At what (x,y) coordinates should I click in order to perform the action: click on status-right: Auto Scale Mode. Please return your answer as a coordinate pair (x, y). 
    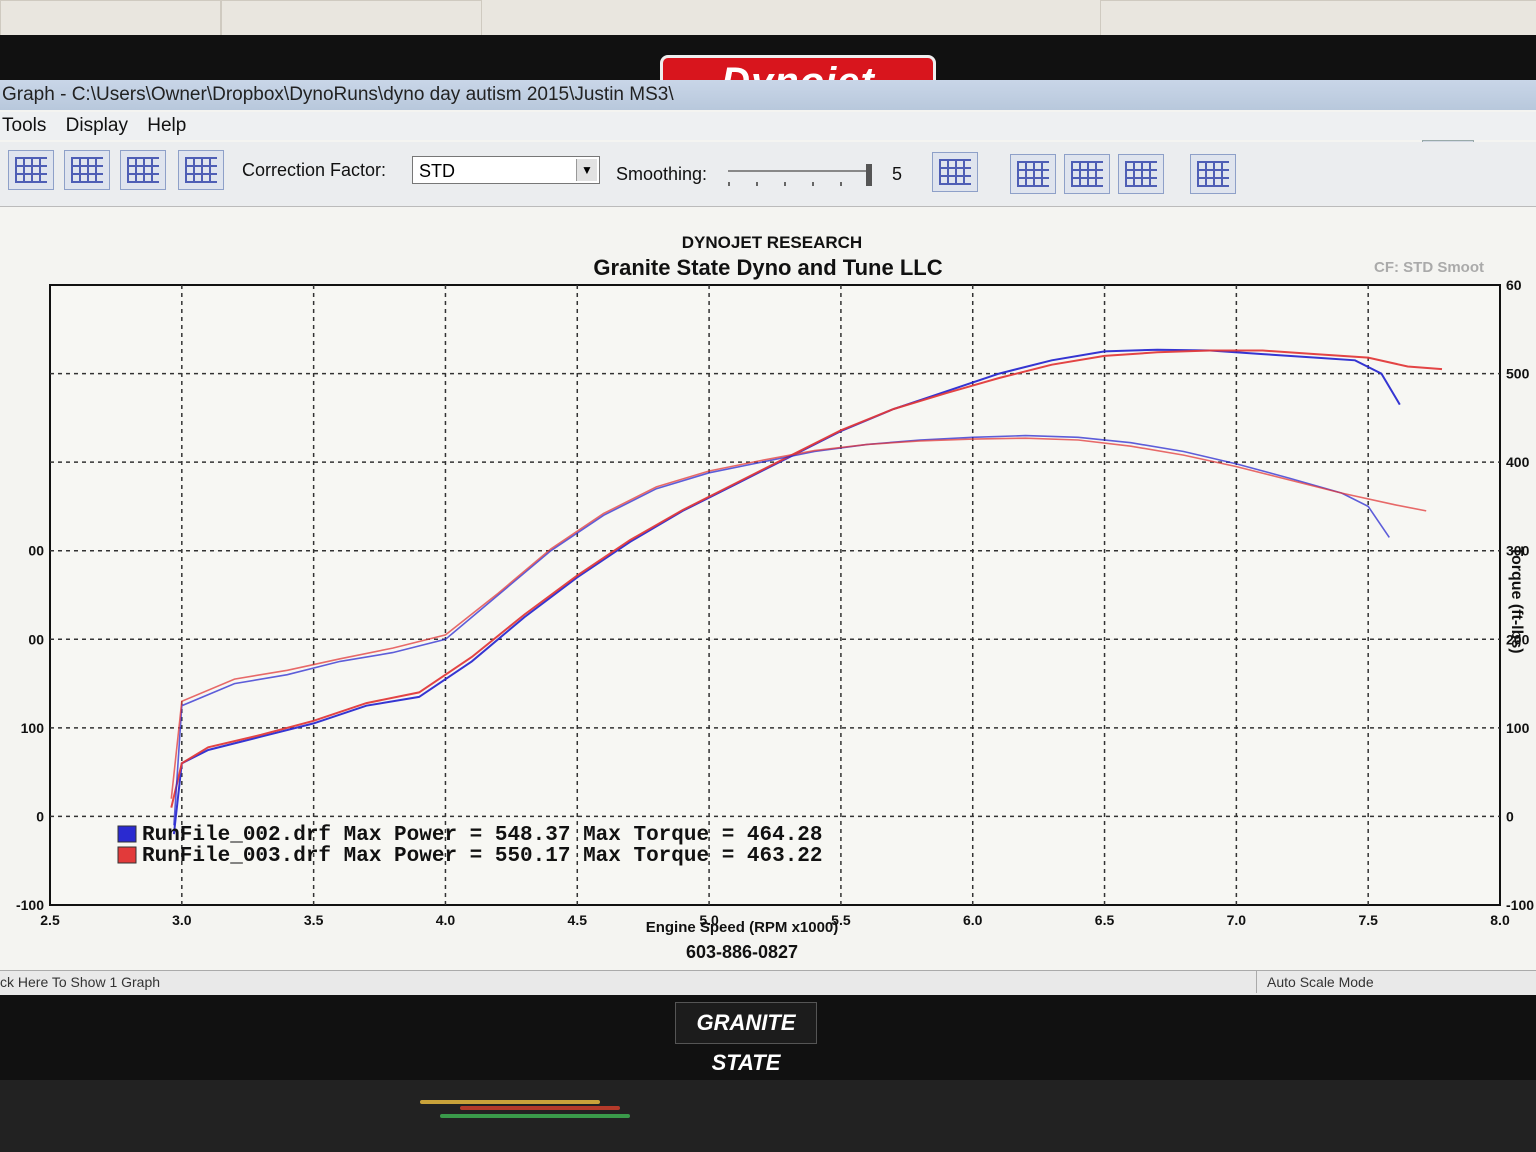
    Looking at the image, I should click on (1315, 982).